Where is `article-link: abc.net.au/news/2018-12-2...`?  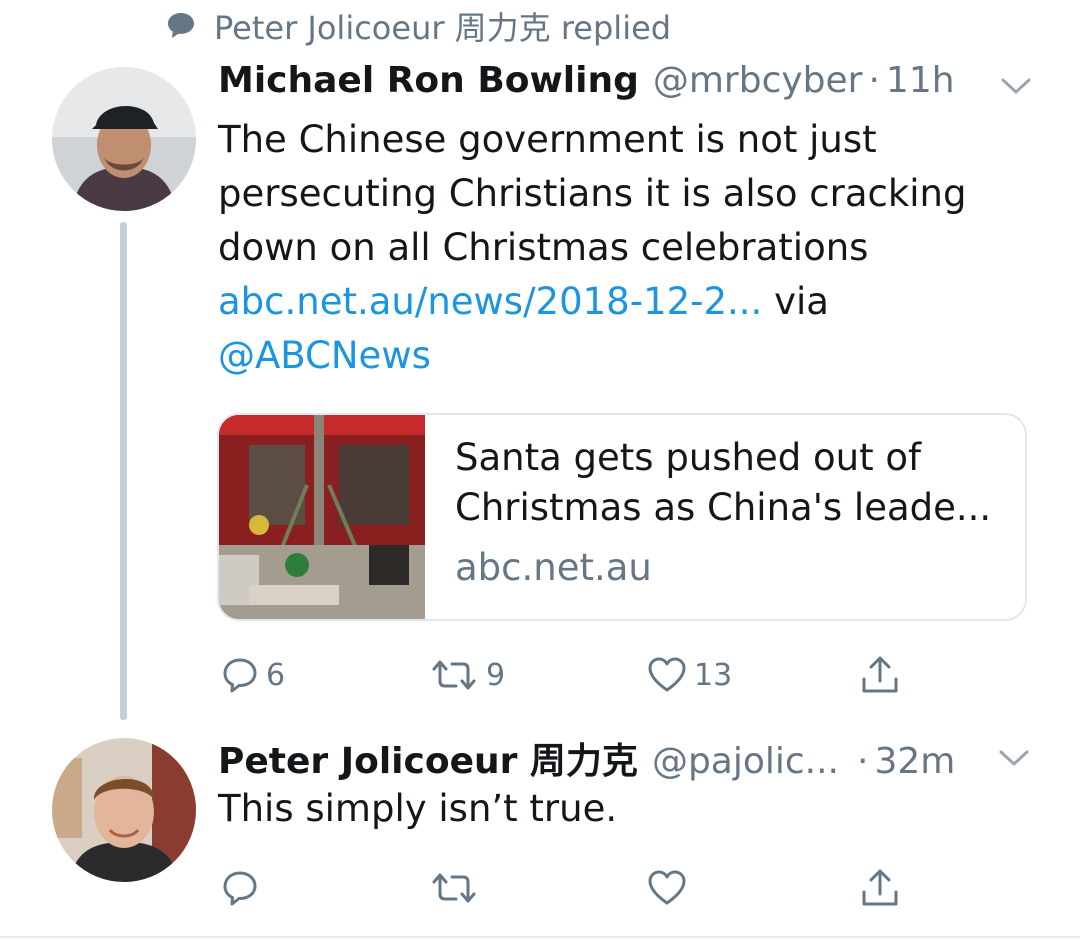
article-link: abc.net.au/news/2018-12-2... is located at coordinates (490, 301).